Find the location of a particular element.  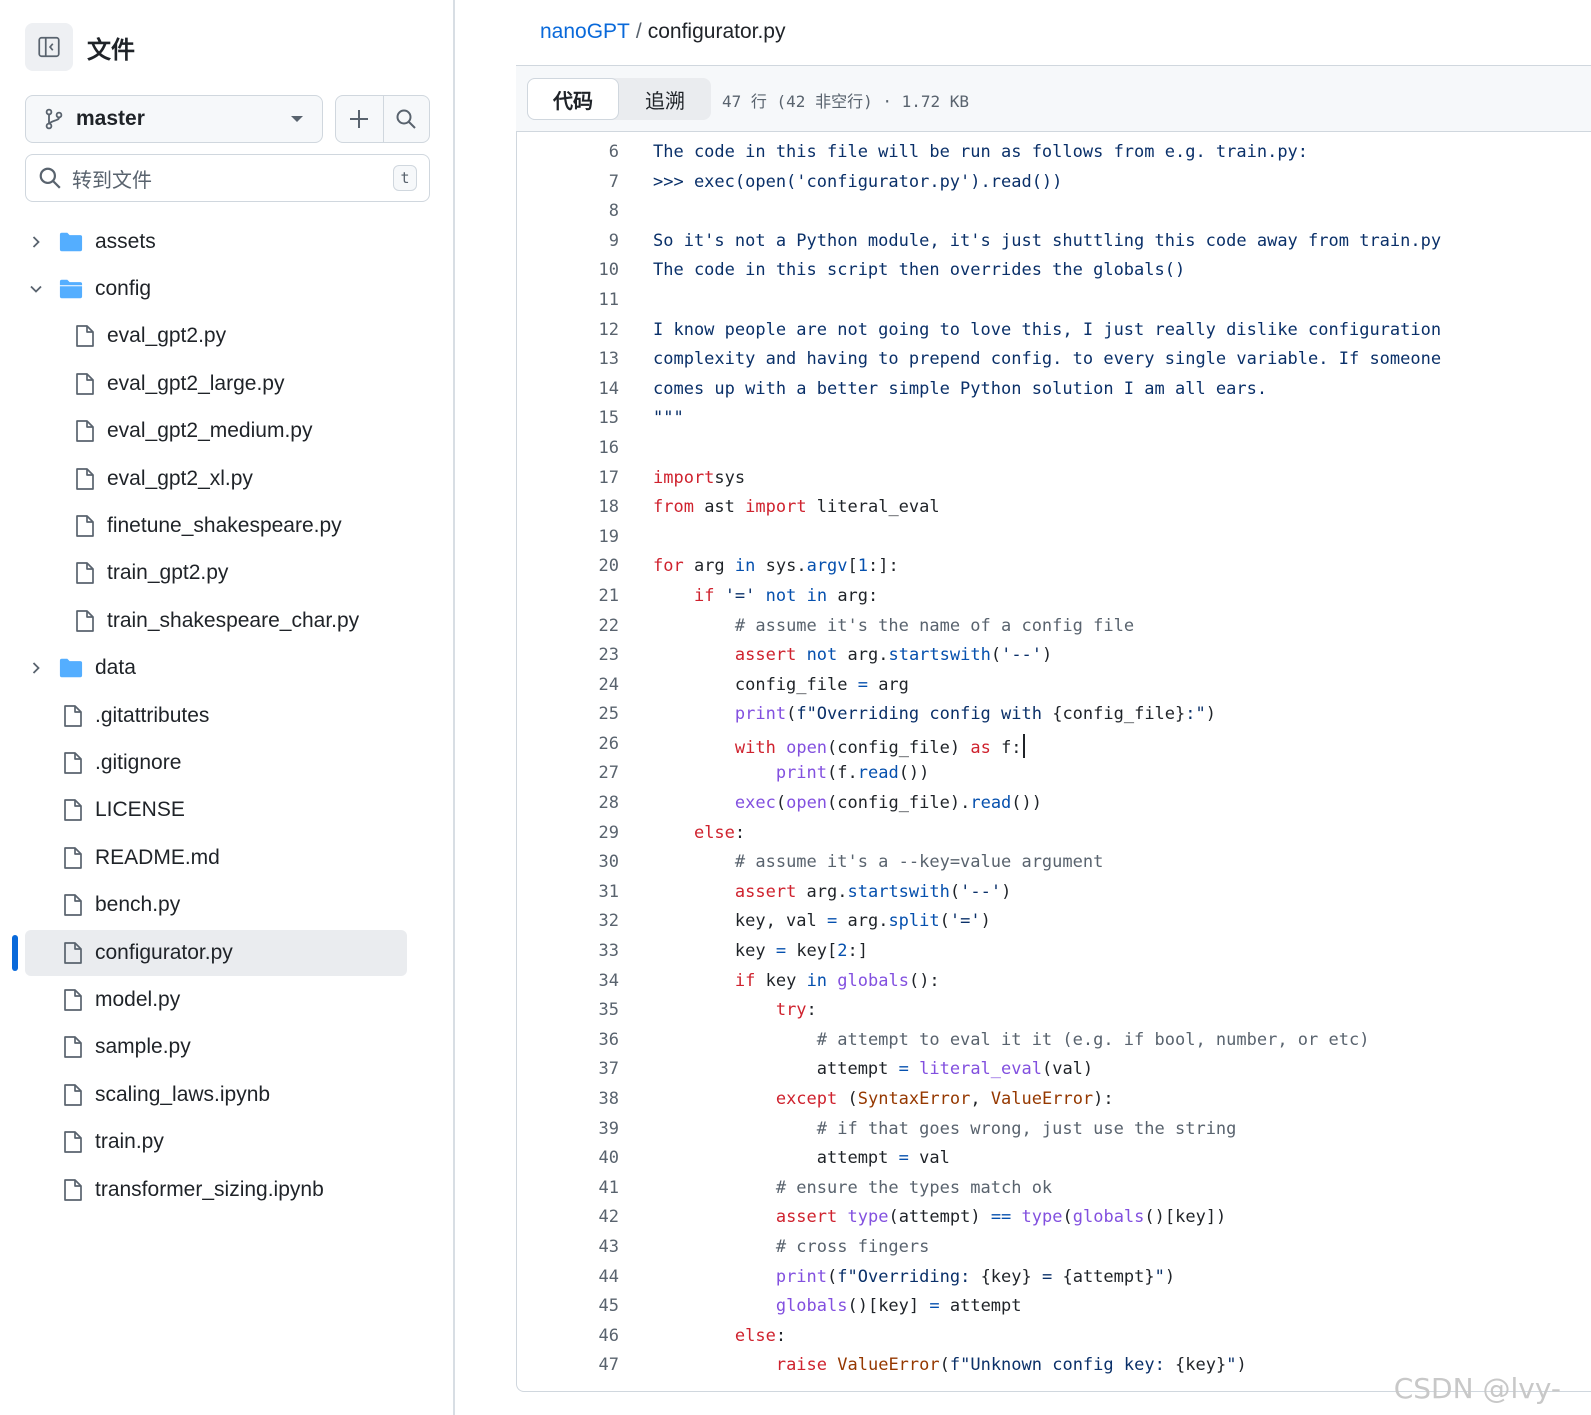

line-number: 29 is located at coordinates (609, 833).